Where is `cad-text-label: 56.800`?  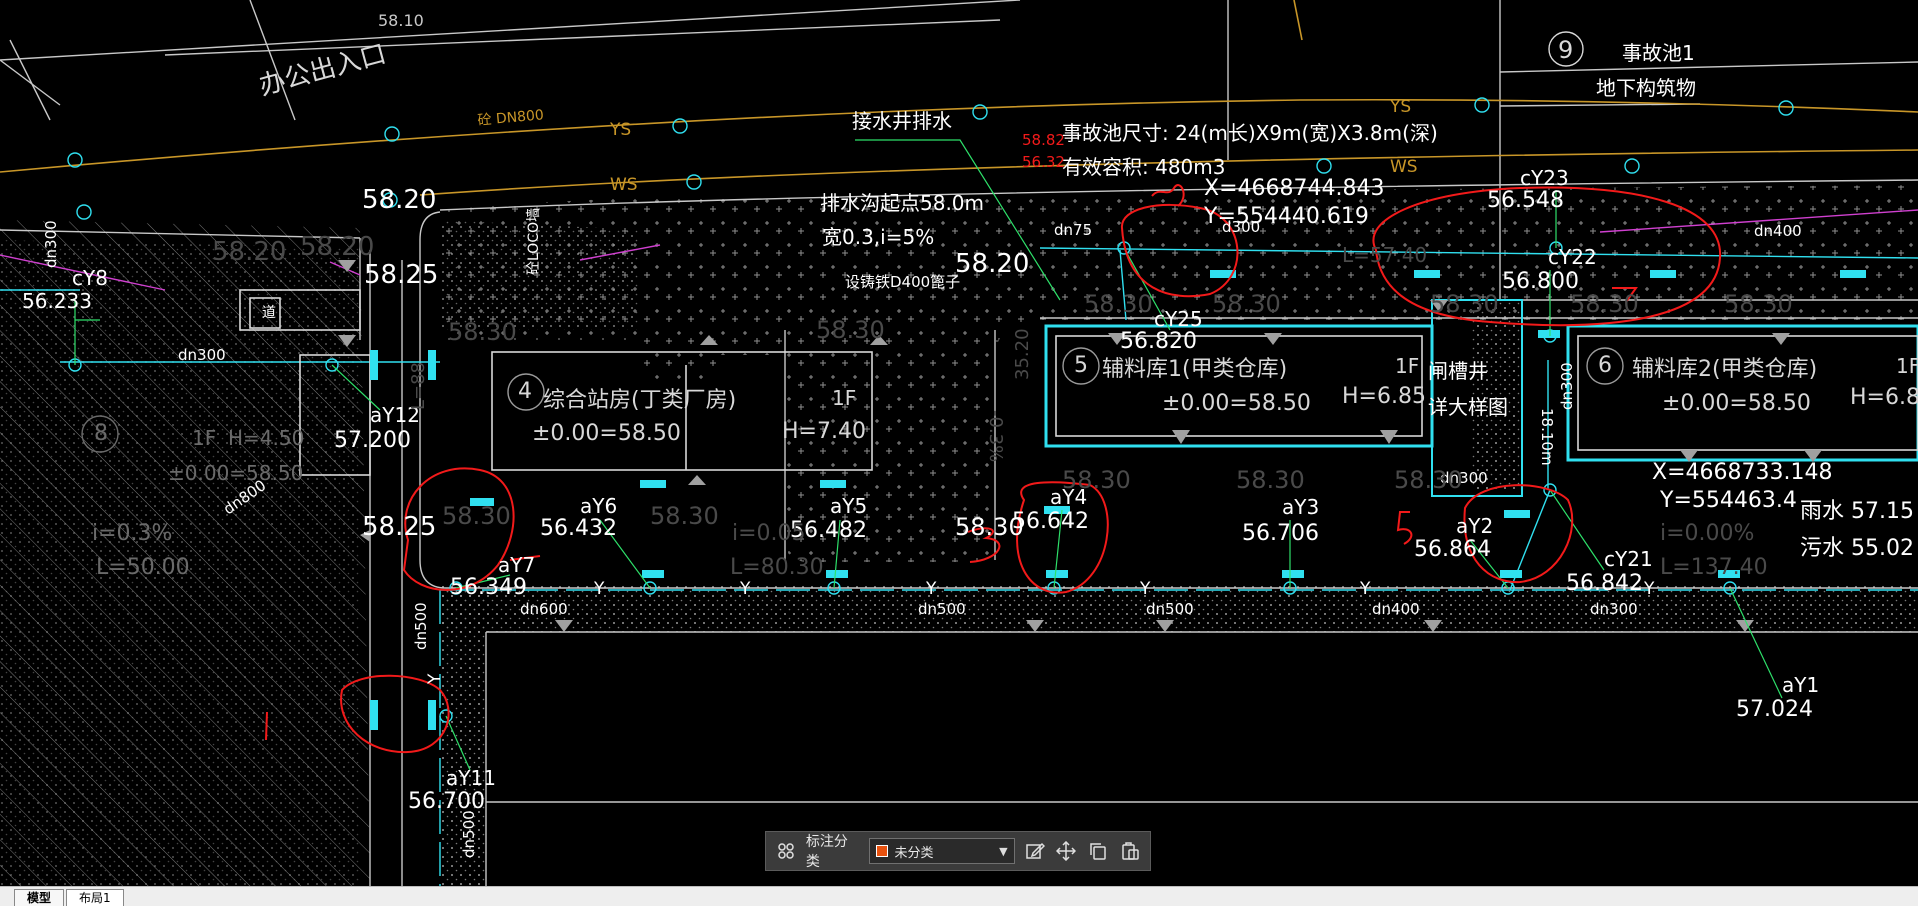
cad-text-label: 56.800 is located at coordinates (1540, 281).